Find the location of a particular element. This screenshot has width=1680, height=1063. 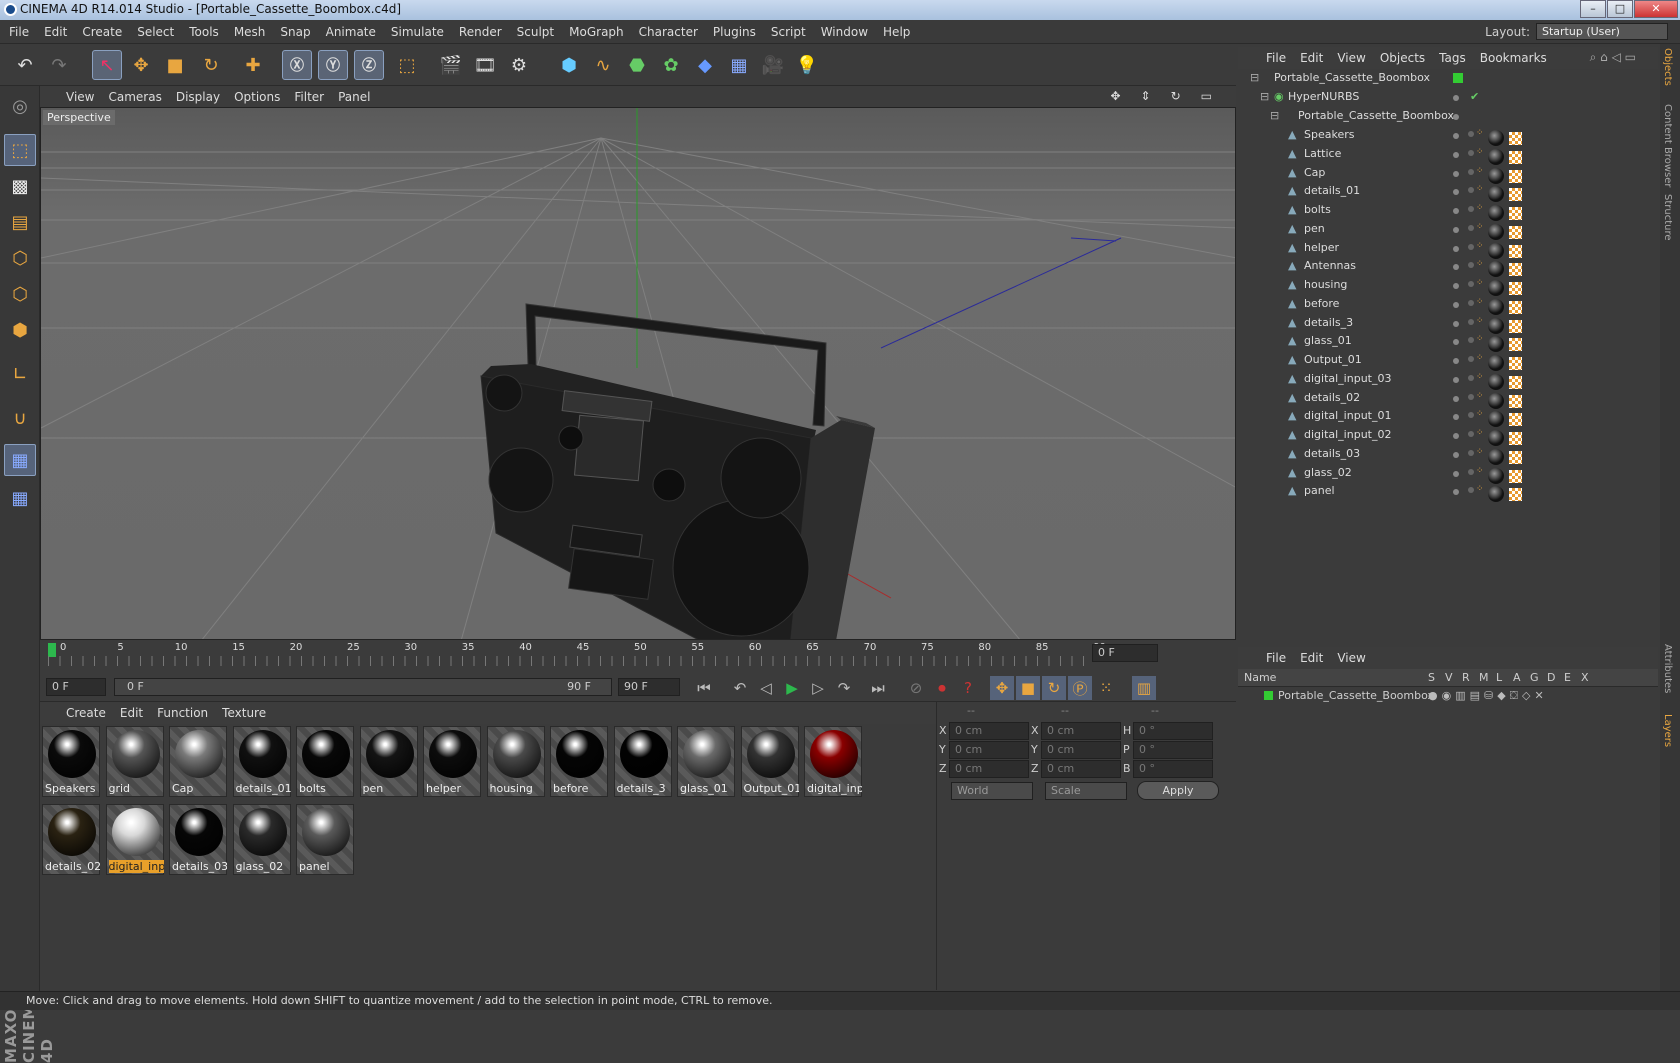

layer-column-header: R is located at coordinates (1466, 677).